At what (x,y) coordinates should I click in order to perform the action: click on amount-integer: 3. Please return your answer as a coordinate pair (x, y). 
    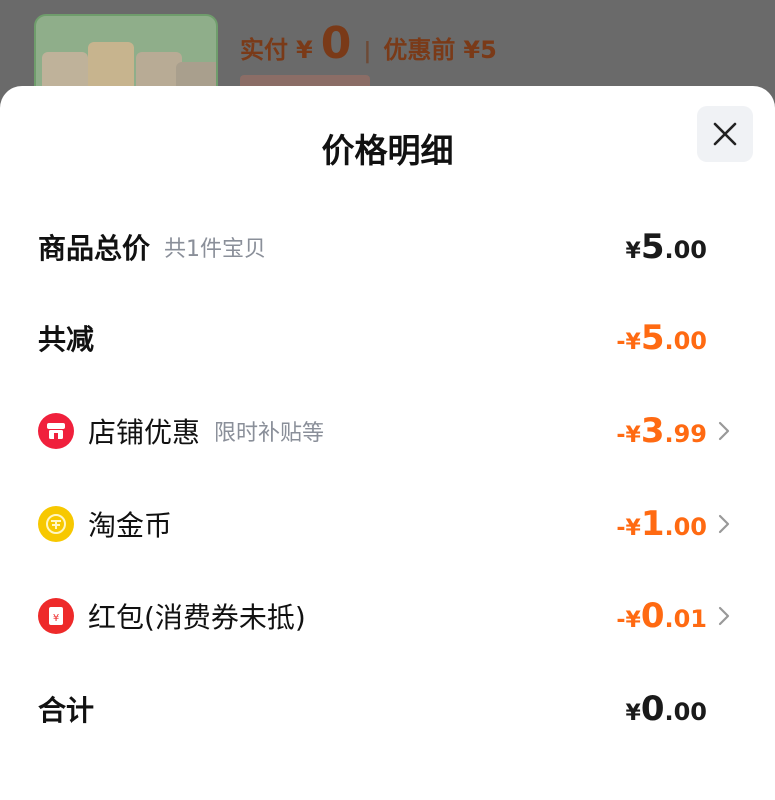
    Looking at the image, I should click on (652, 431).